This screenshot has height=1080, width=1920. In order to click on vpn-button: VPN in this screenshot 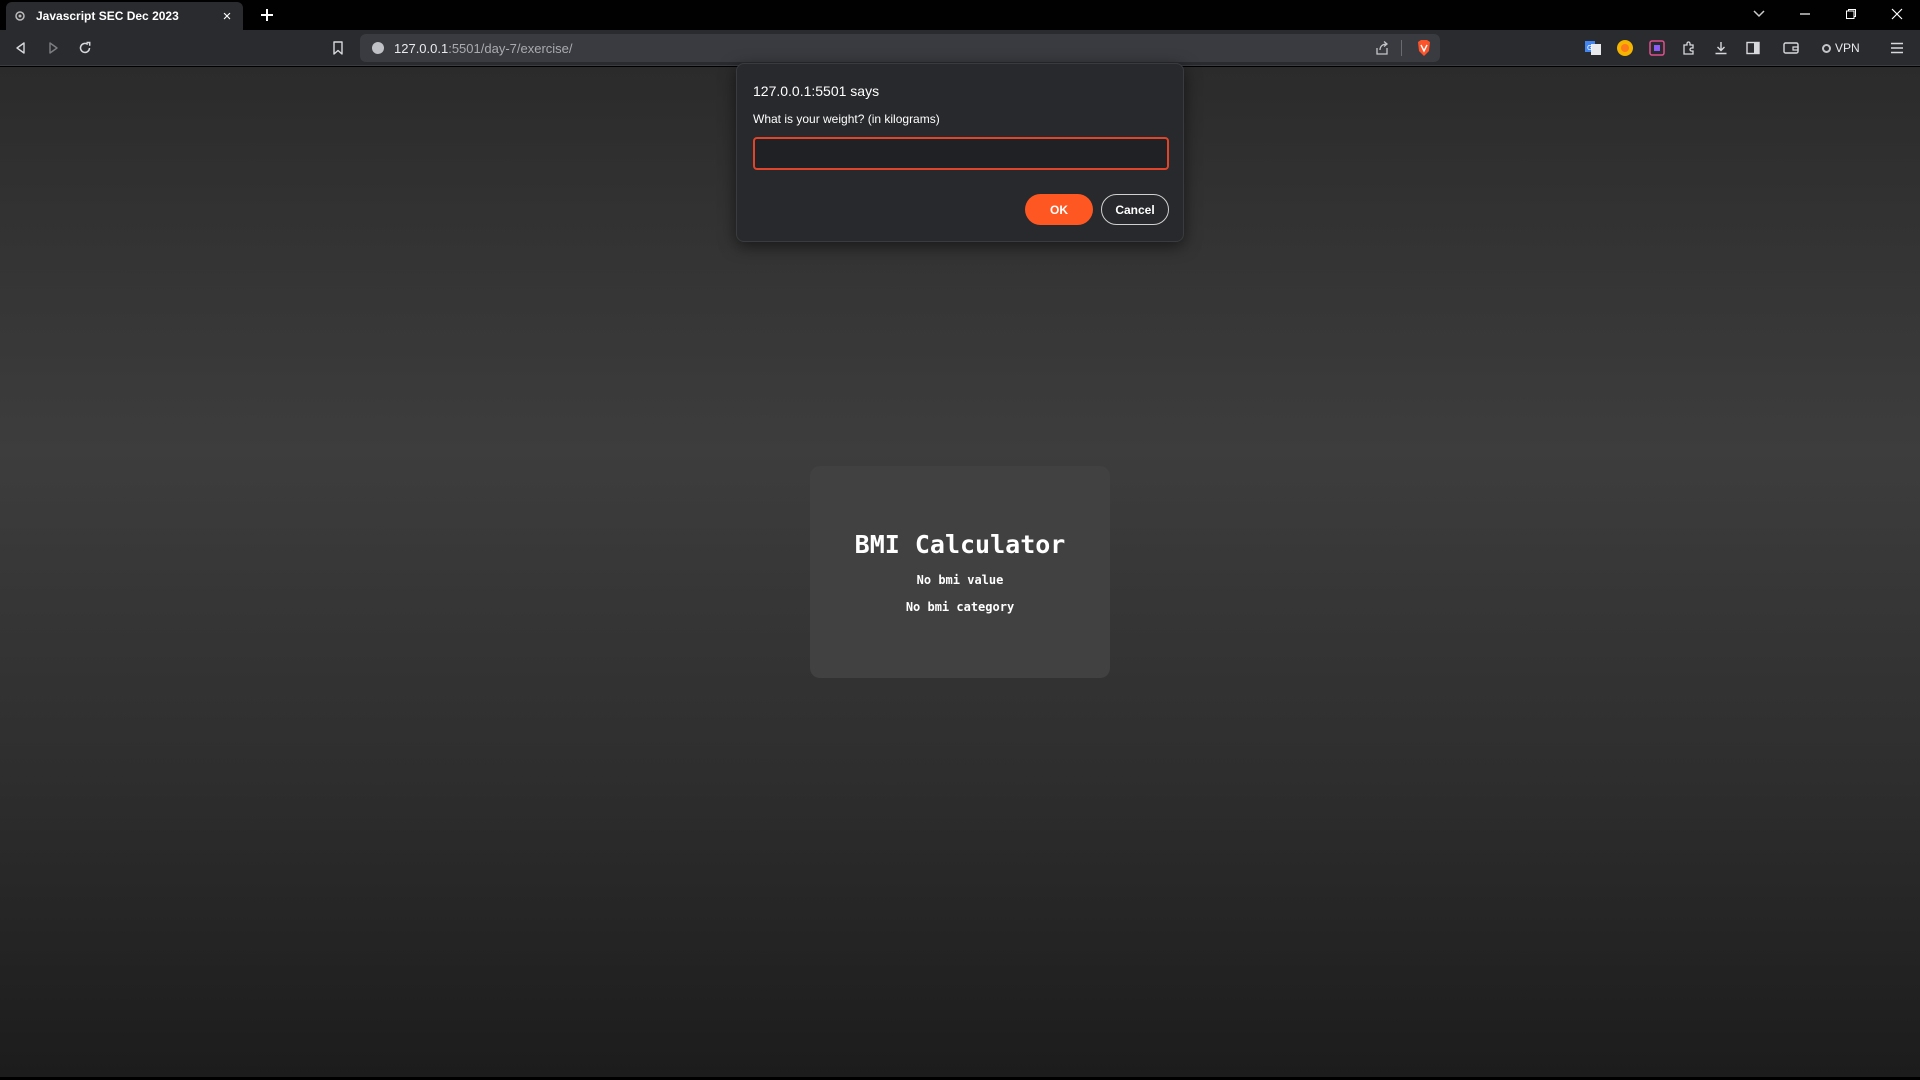, I will do `click(1847, 48)`.